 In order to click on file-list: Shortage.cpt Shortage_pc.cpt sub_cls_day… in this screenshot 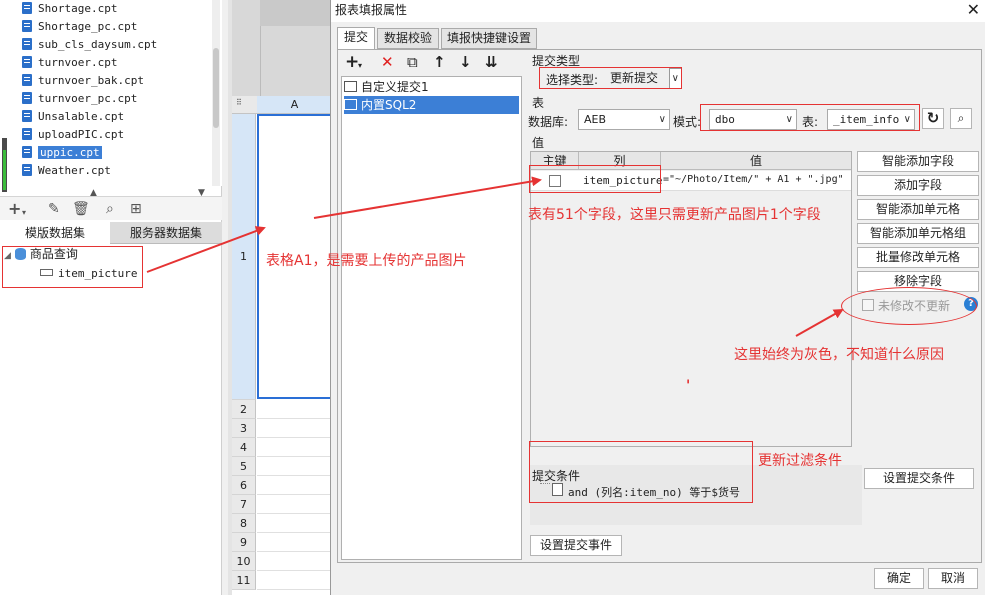, I will do `click(111, 93)`.